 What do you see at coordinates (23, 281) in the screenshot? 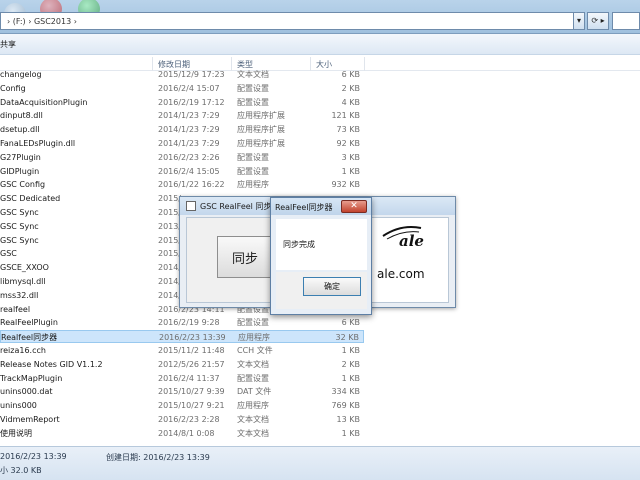
I see `file-name: libmysql.dll` at bounding box center [23, 281].